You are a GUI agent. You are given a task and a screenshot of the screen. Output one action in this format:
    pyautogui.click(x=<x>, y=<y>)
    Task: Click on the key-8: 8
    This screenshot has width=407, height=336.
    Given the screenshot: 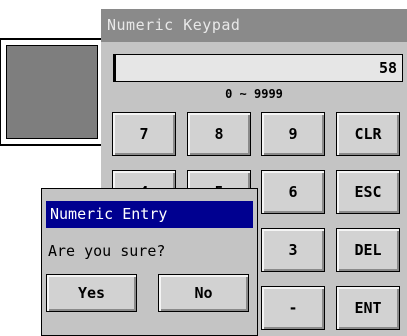 What is the action you would take?
    pyautogui.click(x=219, y=134)
    